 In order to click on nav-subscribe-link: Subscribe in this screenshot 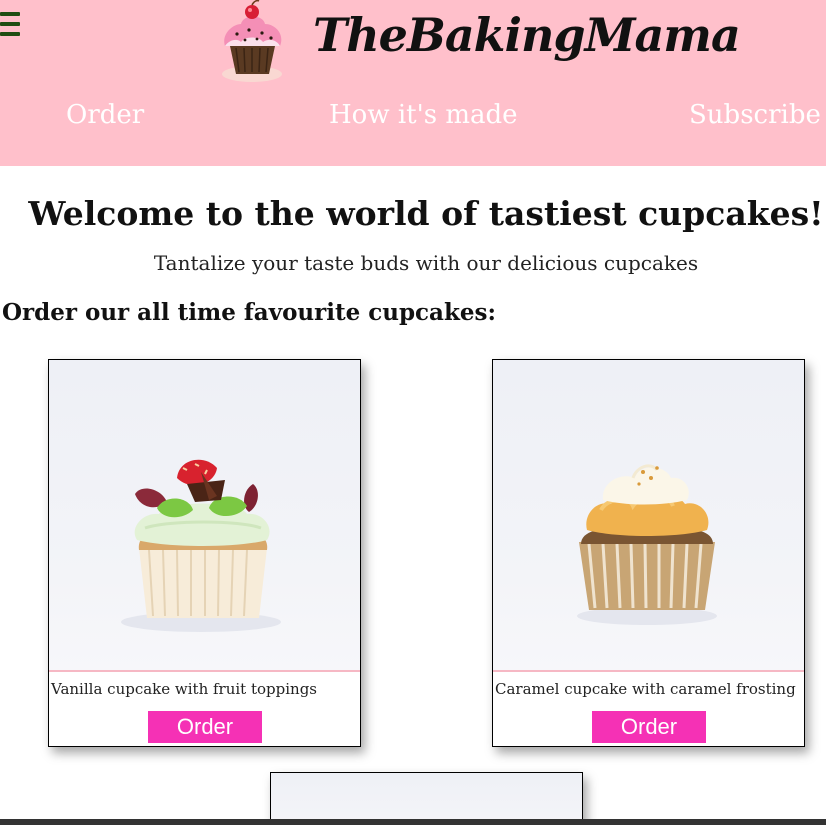, I will do `click(755, 115)`.